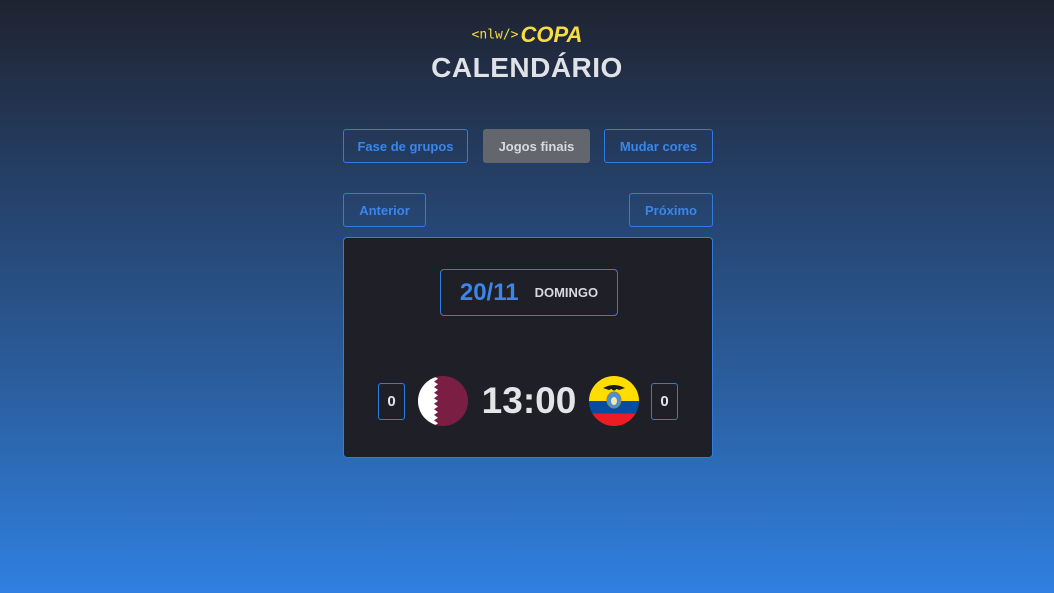 The width and height of the screenshot is (1054, 593). I want to click on previous-button: Anterior, so click(384, 210).